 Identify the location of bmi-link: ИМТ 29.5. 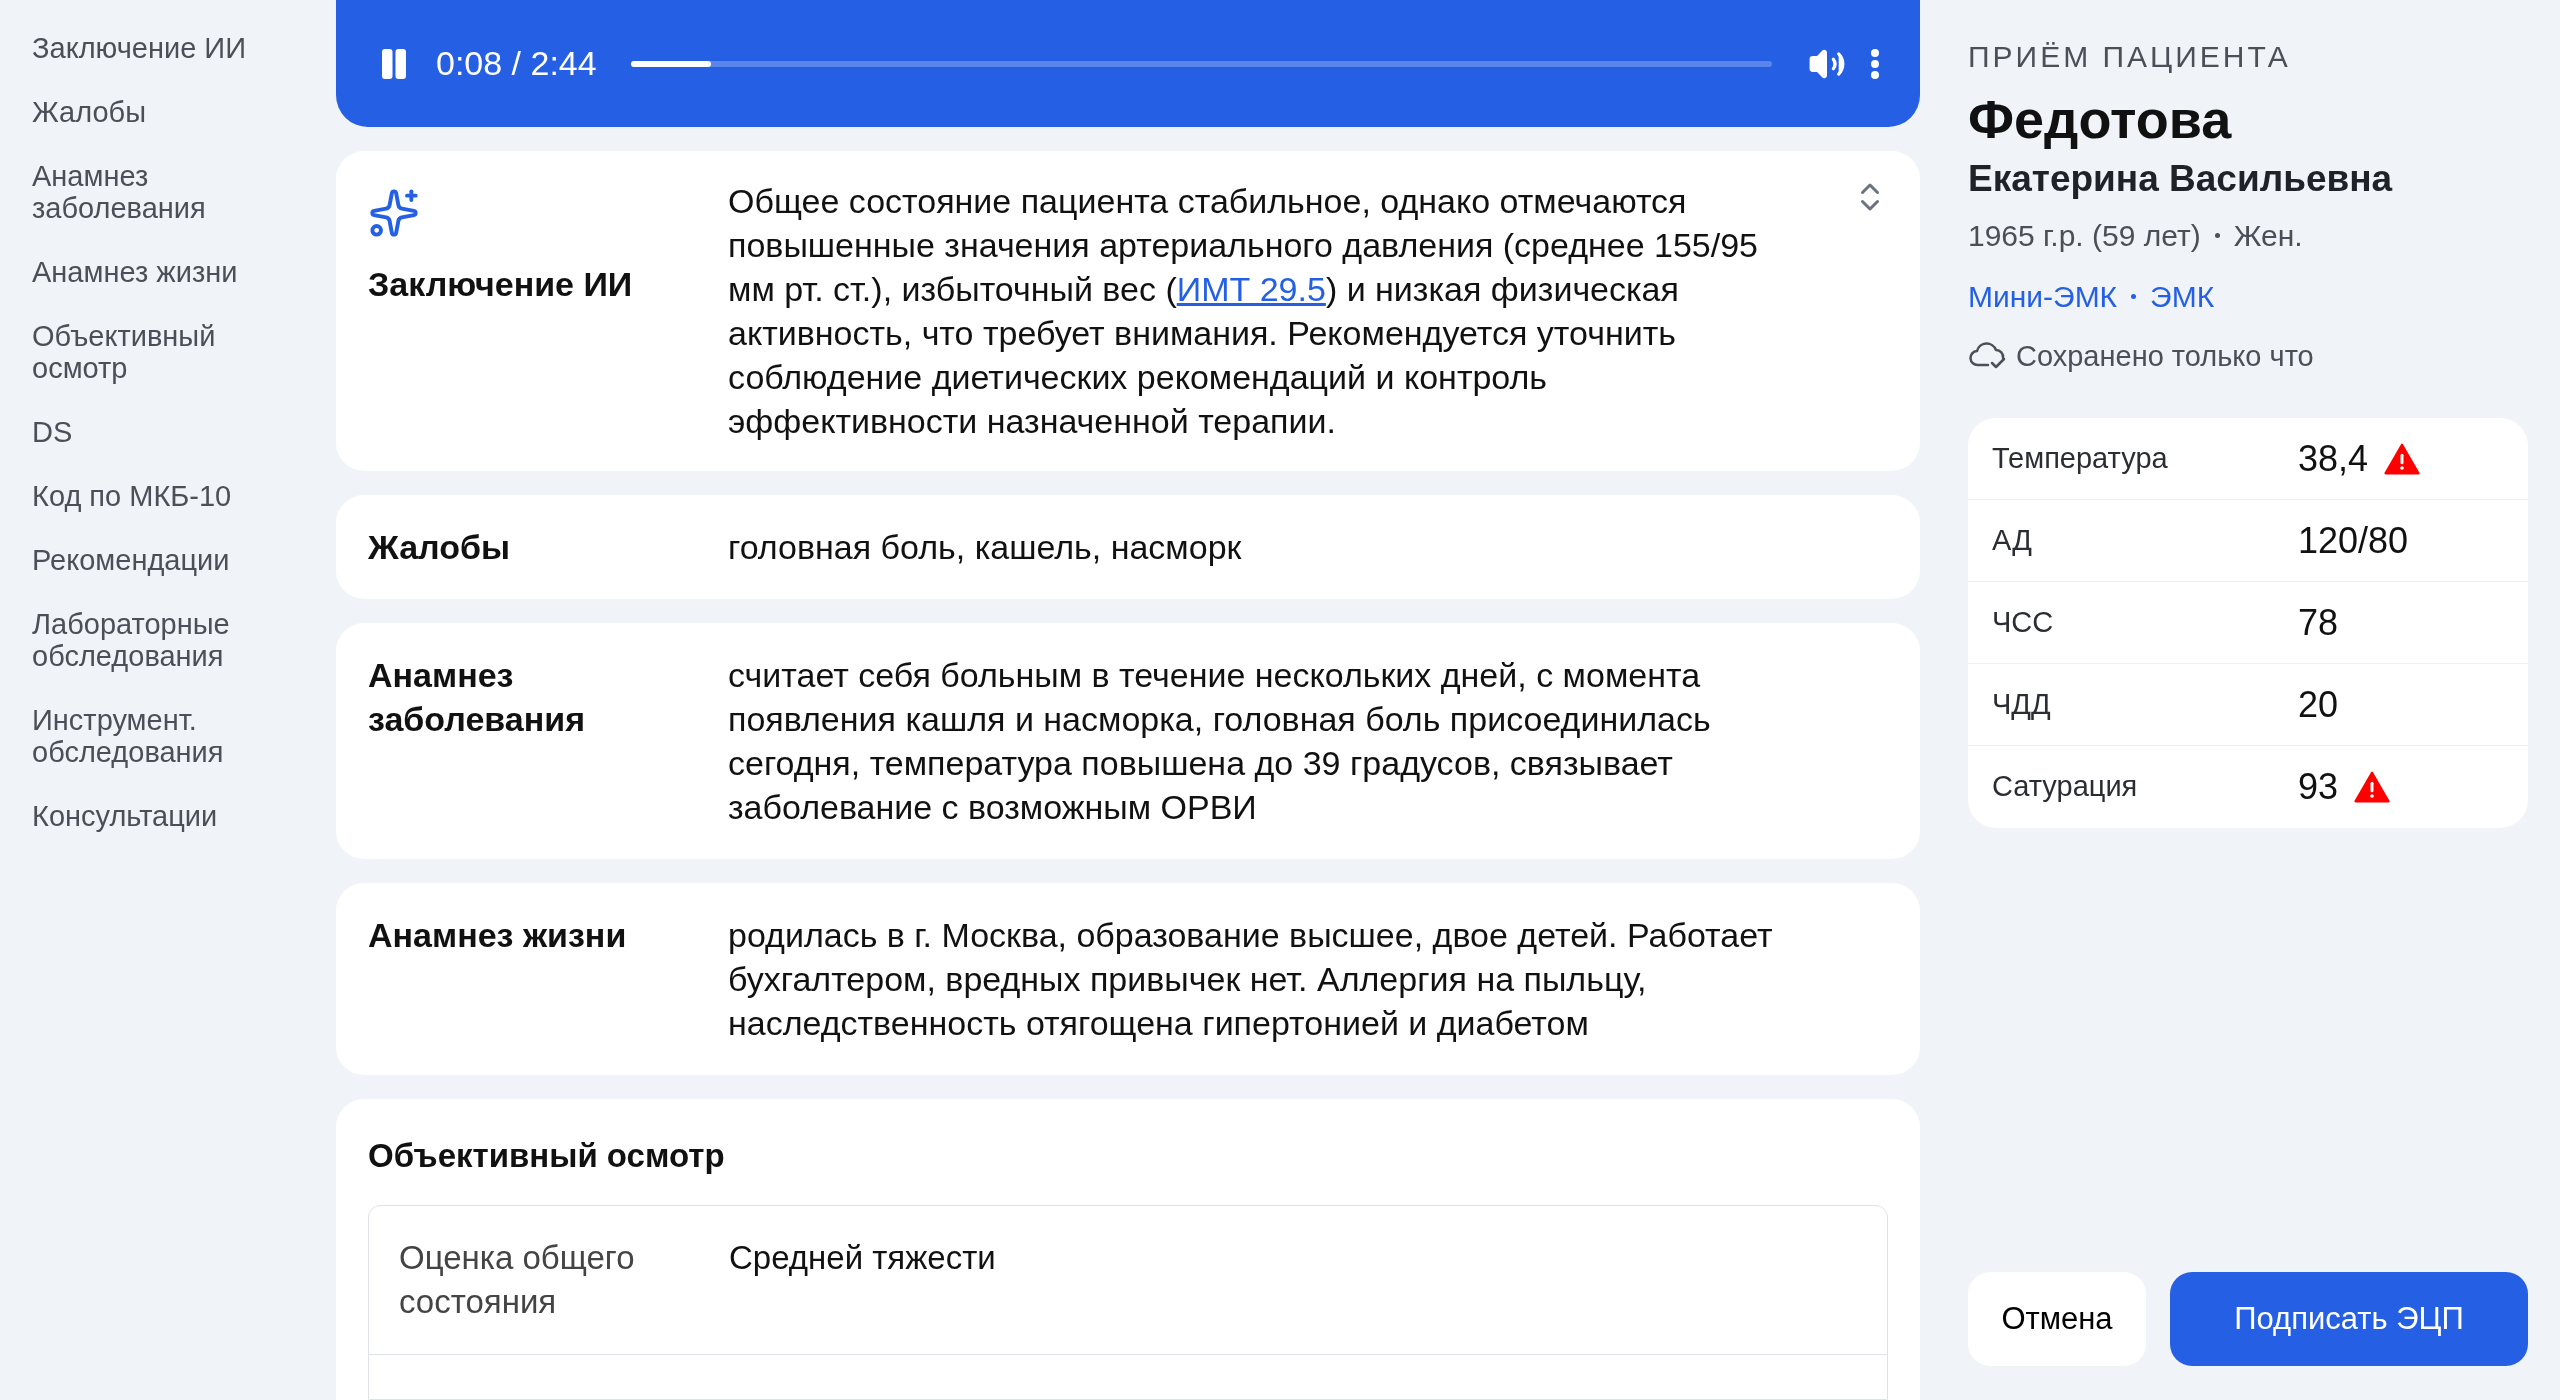
(1251, 289).